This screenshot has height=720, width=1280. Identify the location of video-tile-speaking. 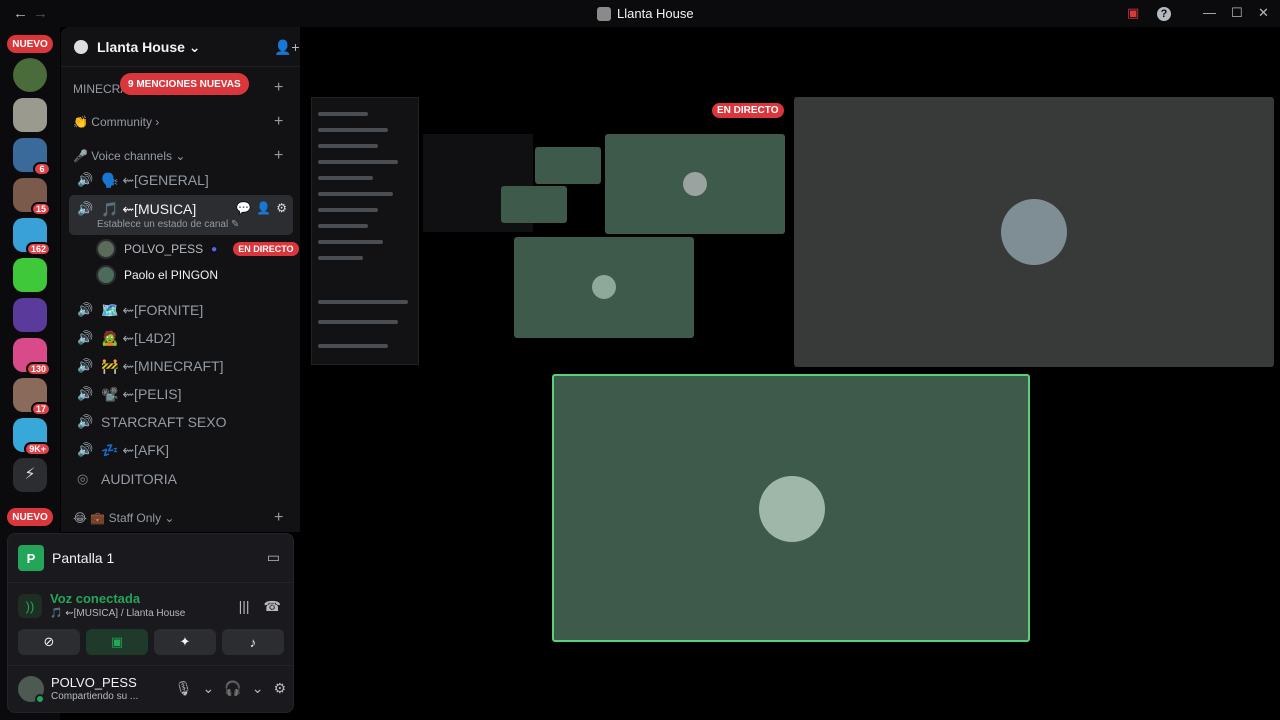
(791, 508).